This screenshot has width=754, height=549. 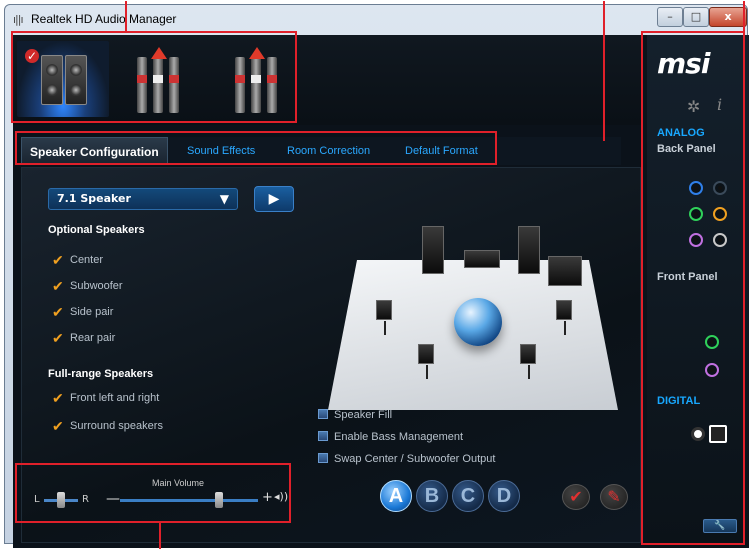 What do you see at coordinates (96, 286) in the screenshot?
I see `subwoofer-label: Subwoofer` at bounding box center [96, 286].